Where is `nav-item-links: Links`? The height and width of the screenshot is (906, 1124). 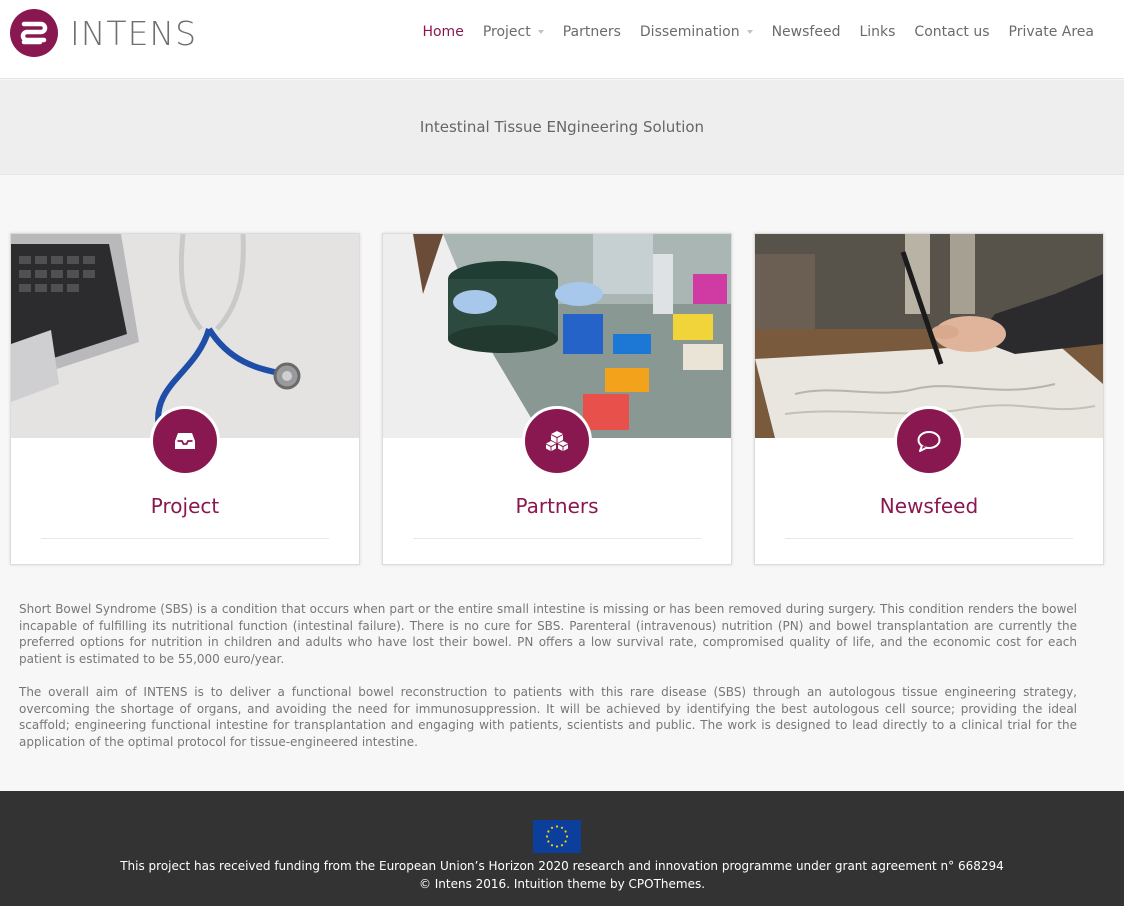
nav-item-links: Links is located at coordinates (877, 32).